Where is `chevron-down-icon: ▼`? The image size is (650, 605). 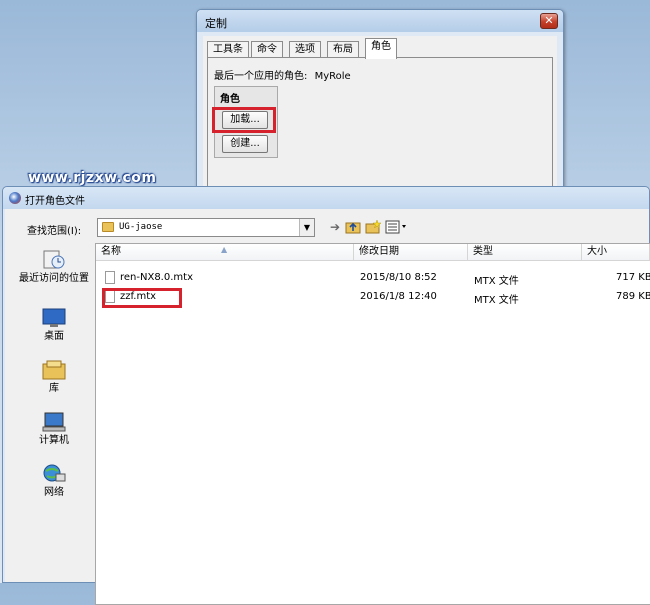
chevron-down-icon: ▼ is located at coordinates (306, 227).